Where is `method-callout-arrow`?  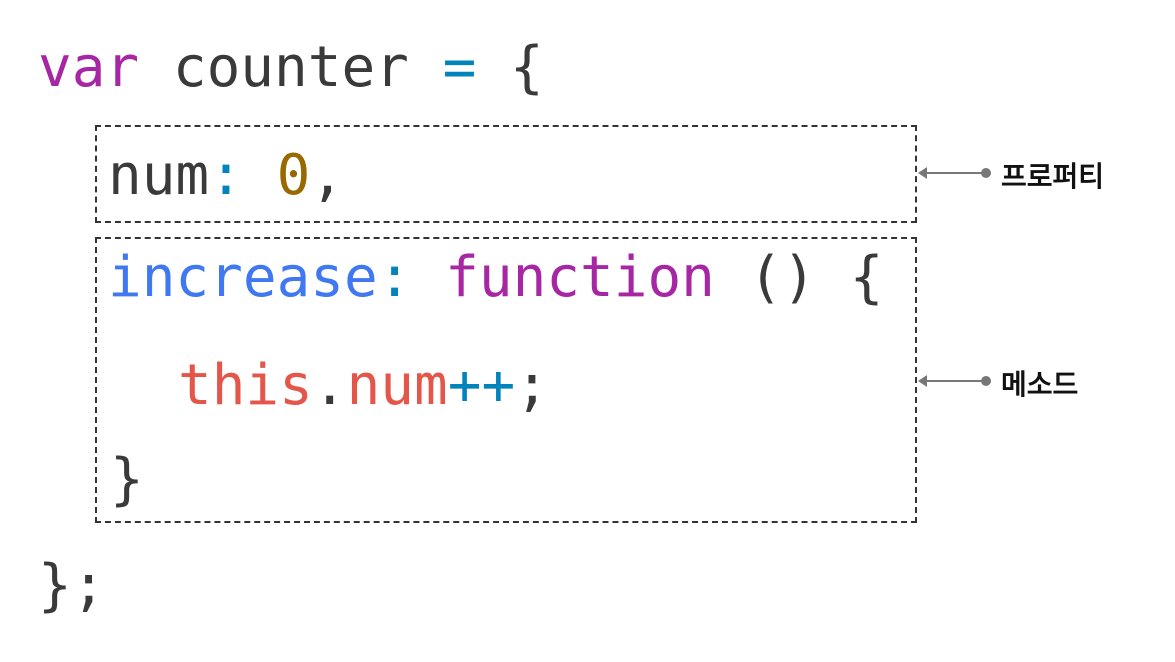
method-callout-arrow is located at coordinates (955, 381).